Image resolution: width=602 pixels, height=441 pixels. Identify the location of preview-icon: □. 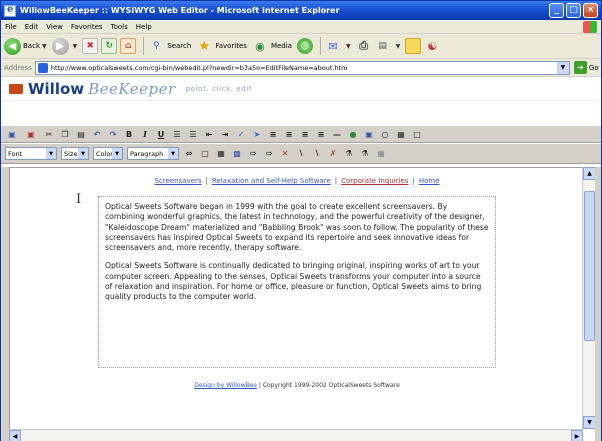
(417, 134).